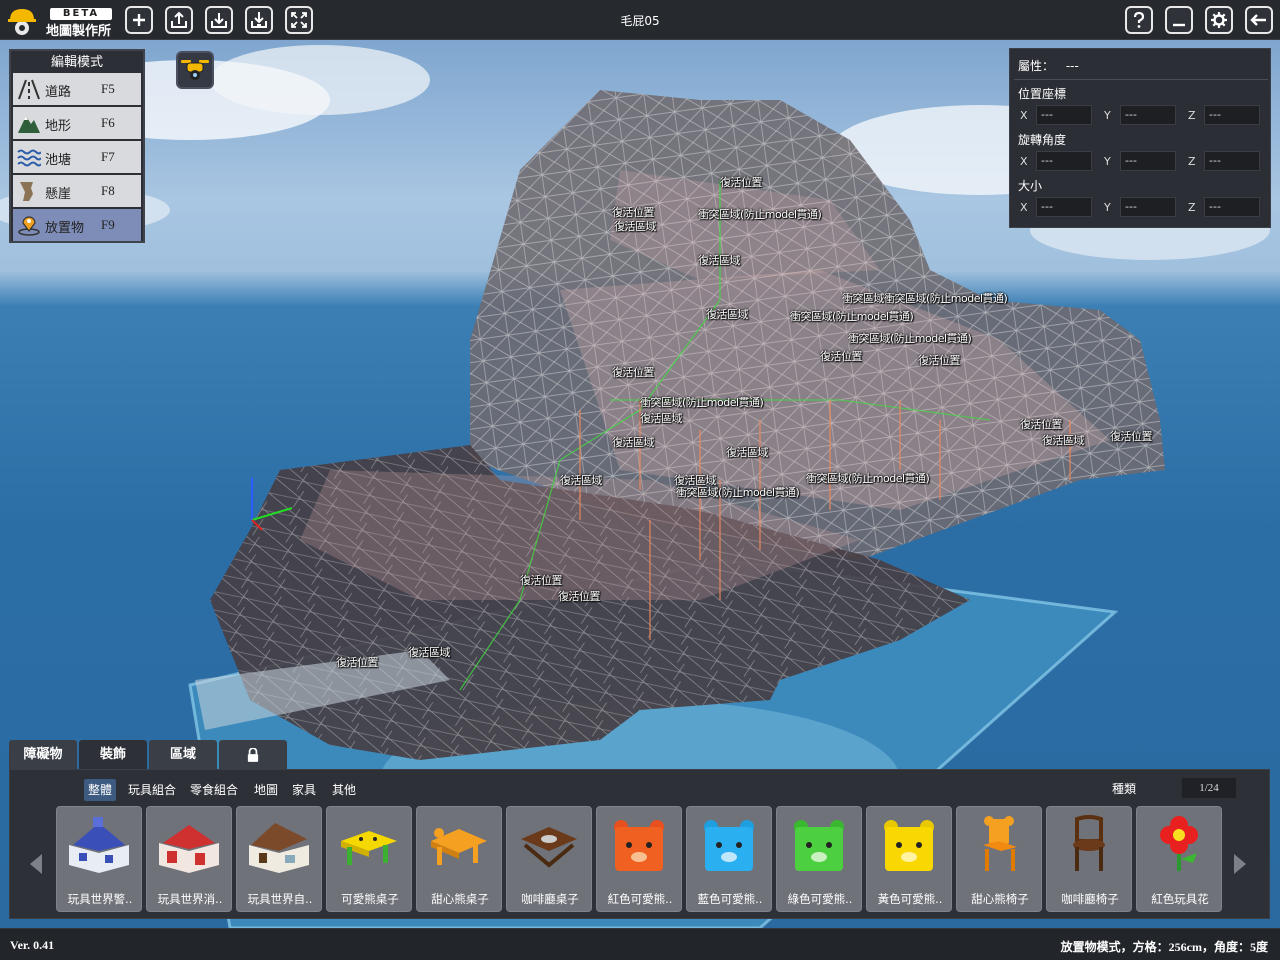 This screenshot has width=1280, height=960. I want to click on subtab-furniture: 家具, so click(304, 790).